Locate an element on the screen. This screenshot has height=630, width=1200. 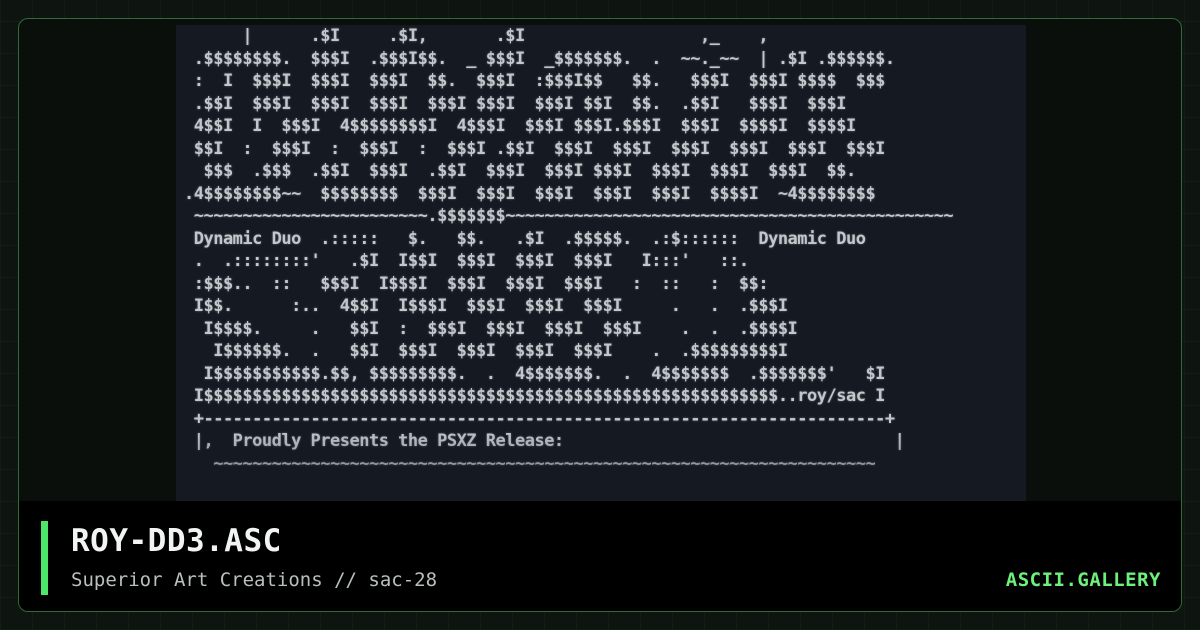
artwork-subtitle: Superior Art Creations // sac-28 is located at coordinates (254, 580).